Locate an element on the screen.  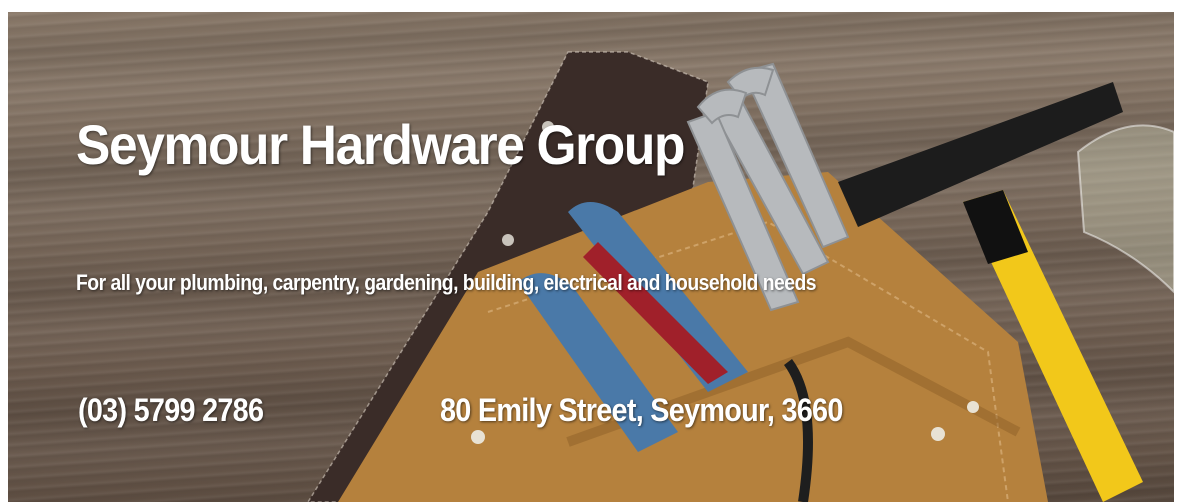
safety-glasses is located at coordinates (1125, 209).